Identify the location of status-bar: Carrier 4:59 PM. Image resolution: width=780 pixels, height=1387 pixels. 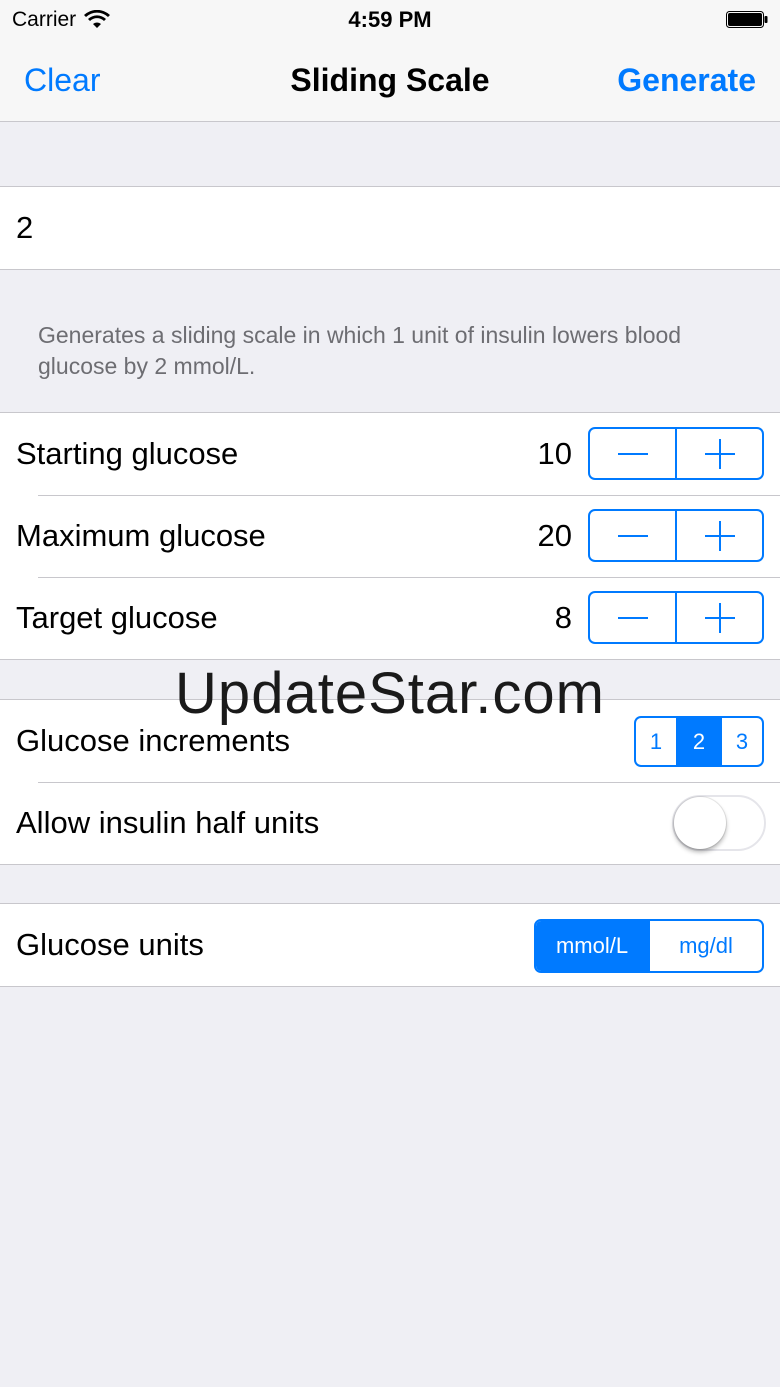
(390, 20).